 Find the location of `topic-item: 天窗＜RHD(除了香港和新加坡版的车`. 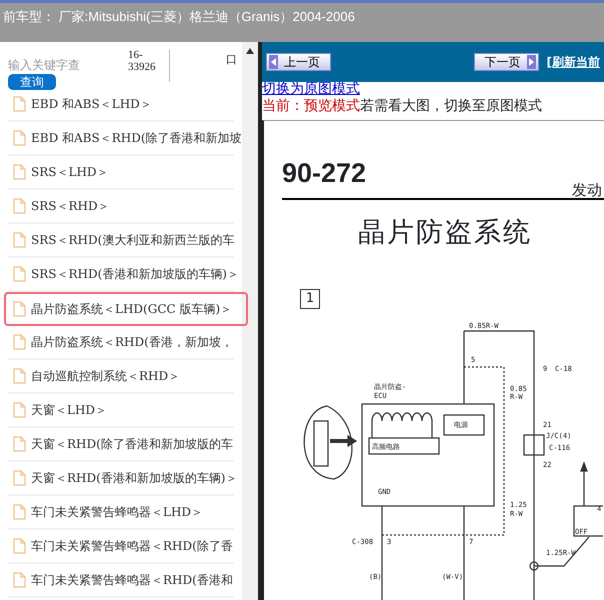

topic-item: 天窗＜RHD(除了香港和新加坡版的车 is located at coordinates (121, 445).